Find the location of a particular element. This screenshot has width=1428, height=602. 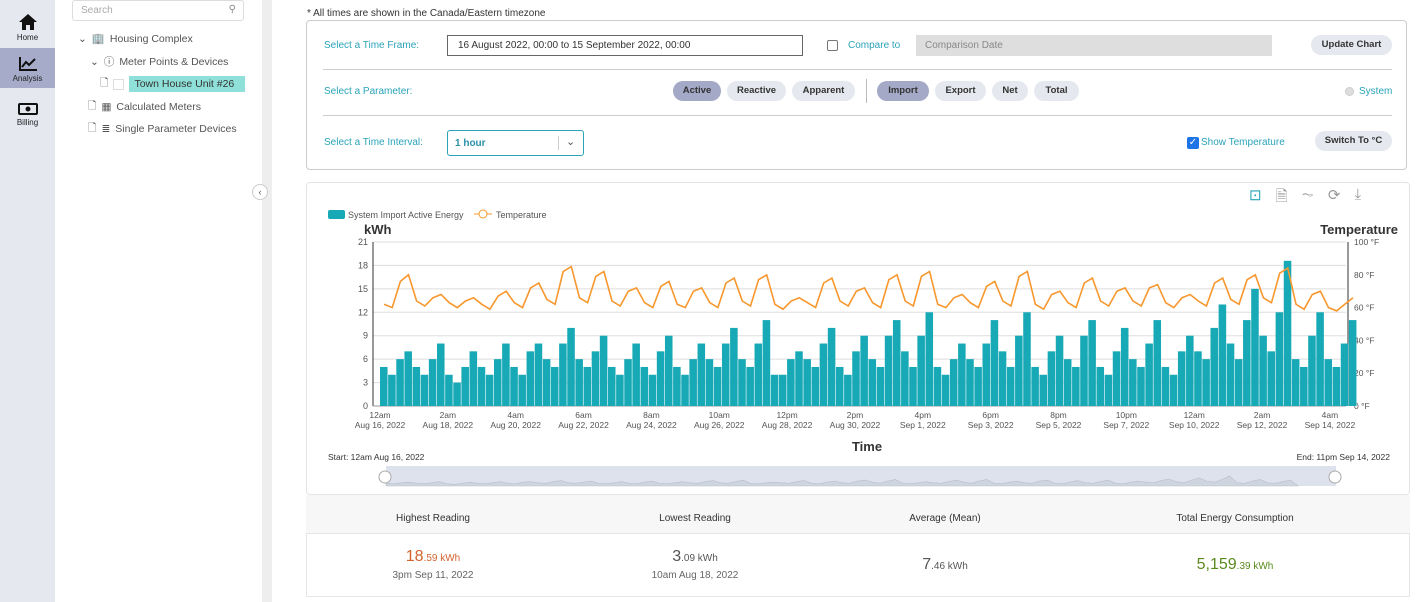

tree-node-town-house: 🗋 Town House Unit #26 is located at coordinates (173, 84).